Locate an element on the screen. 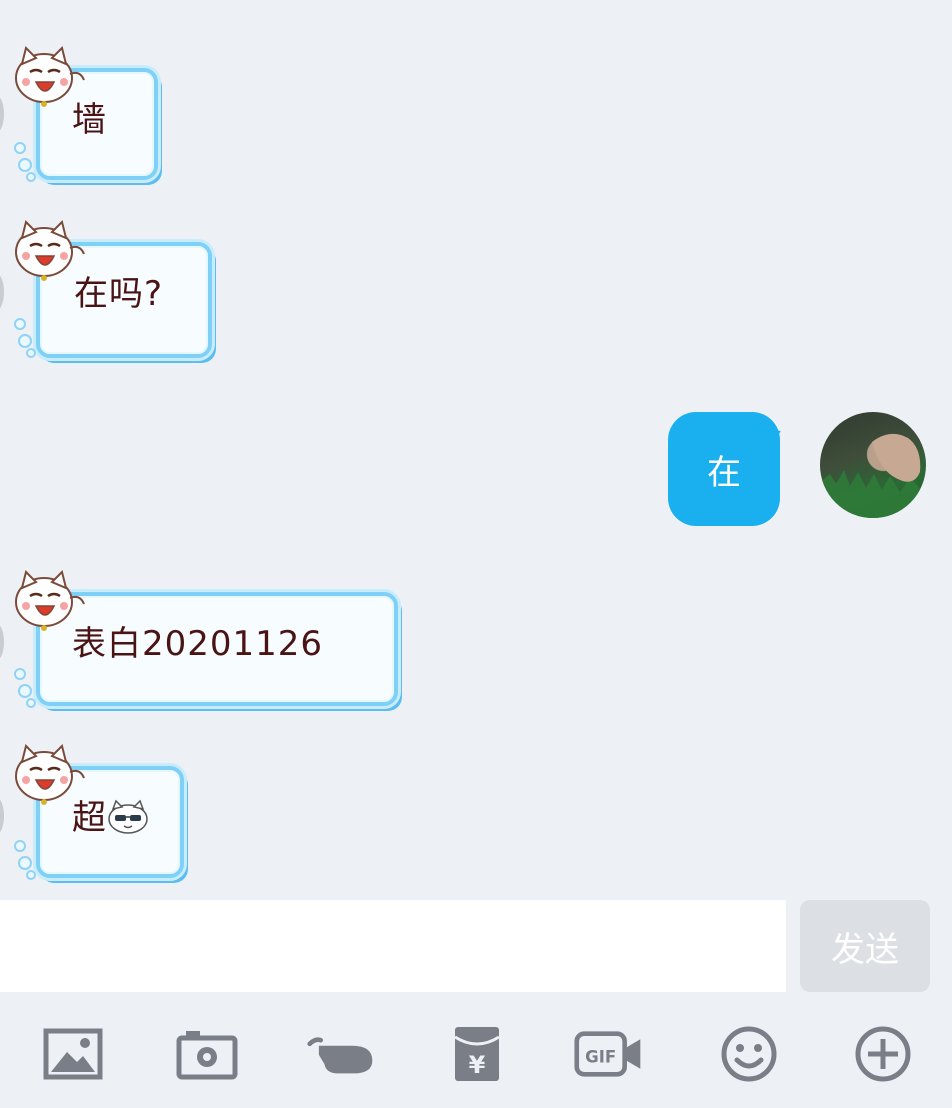 This screenshot has width=952, height=1108. camera-icon is located at coordinates (207, 1055).